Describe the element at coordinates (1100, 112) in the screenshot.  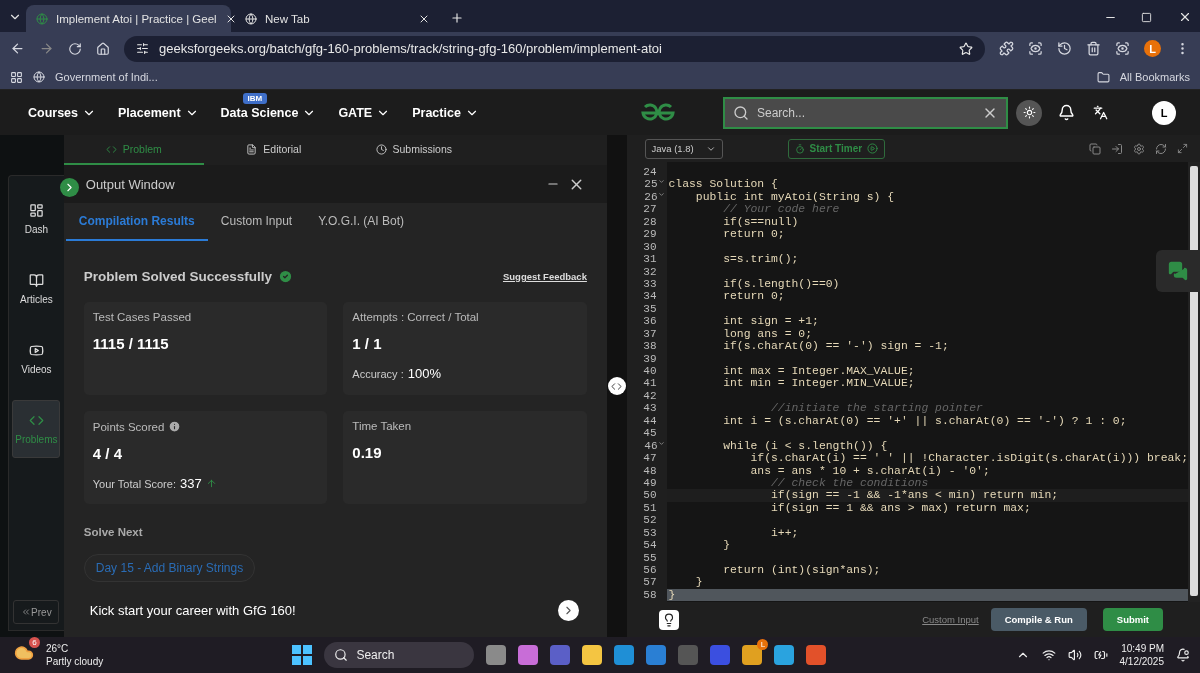
I see `translate-icon` at that location.